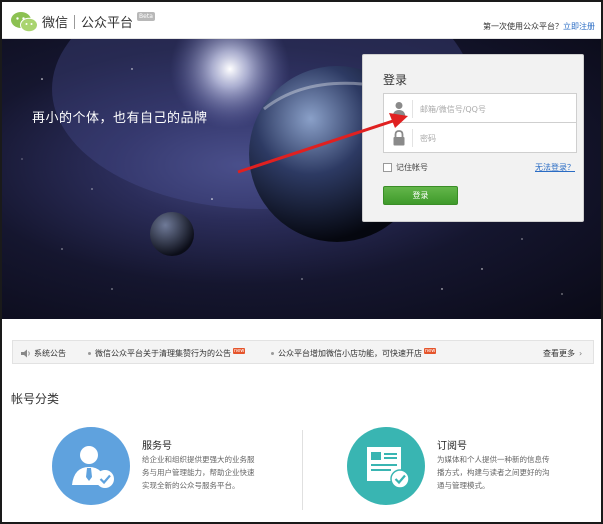  What do you see at coordinates (163, 353) in the screenshot?
I see `notice-item-text: 微信公众平台关于清理集赞行为的公告` at bounding box center [163, 353].